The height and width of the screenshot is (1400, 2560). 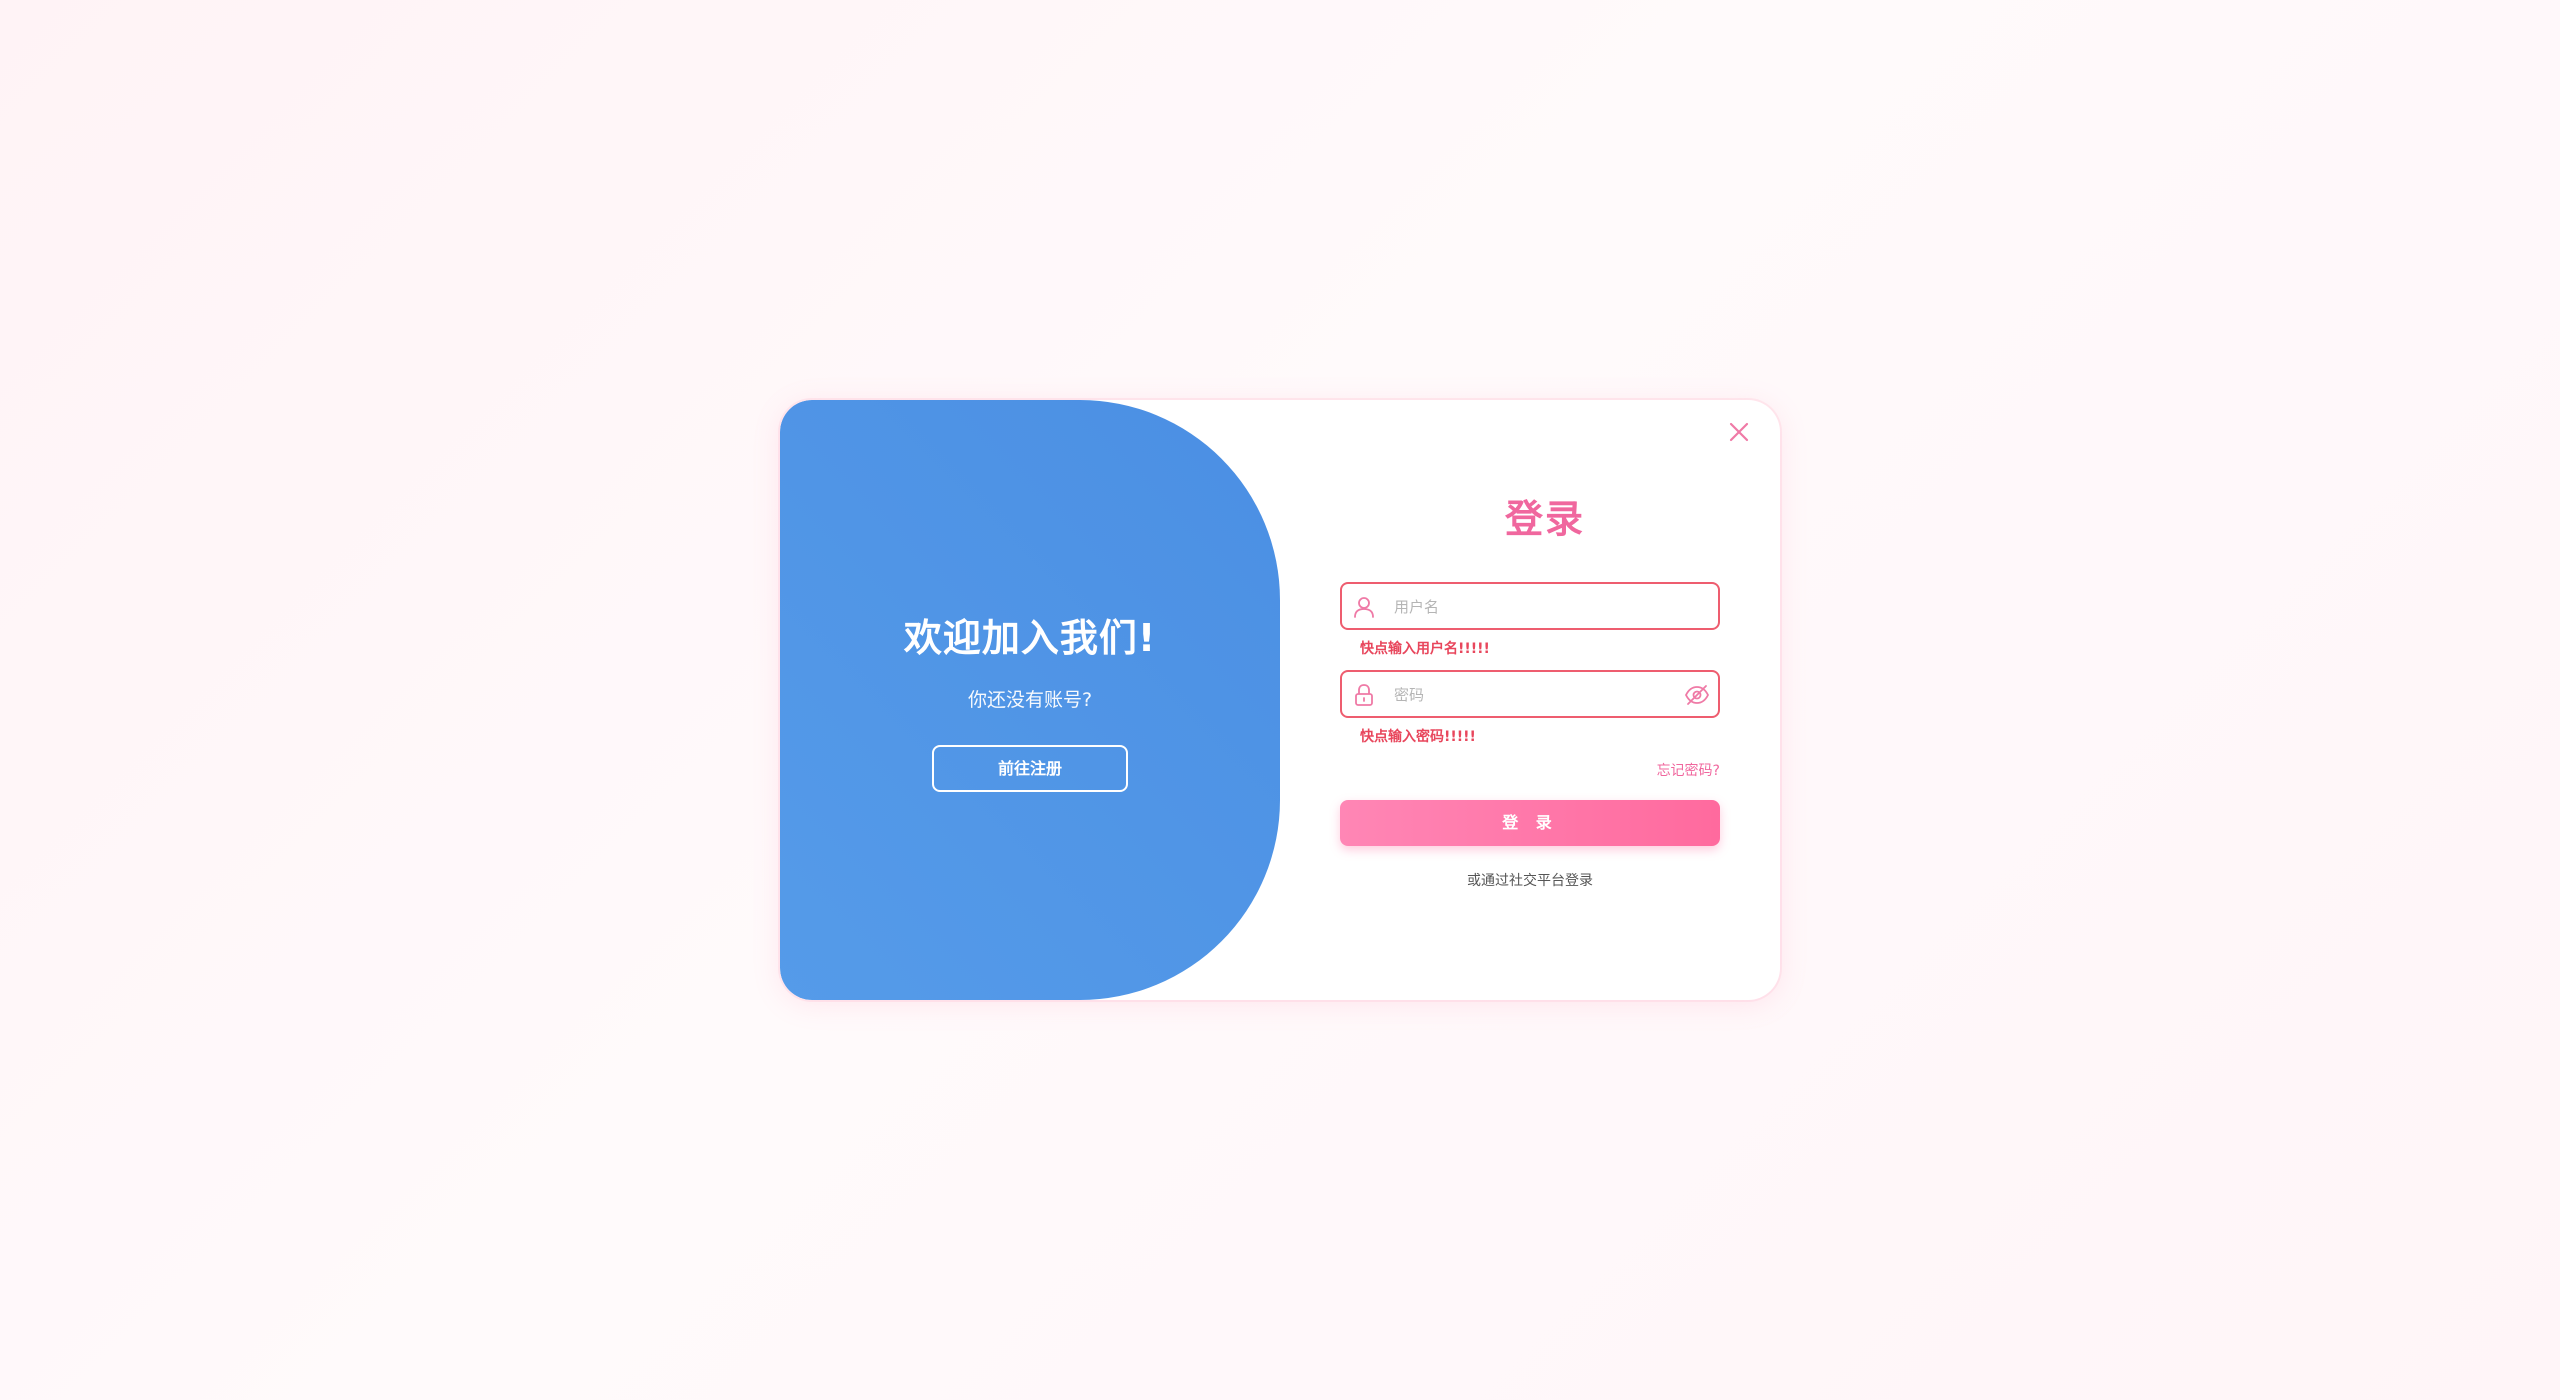 I want to click on login-button: 登 录, so click(x=1530, y=823).